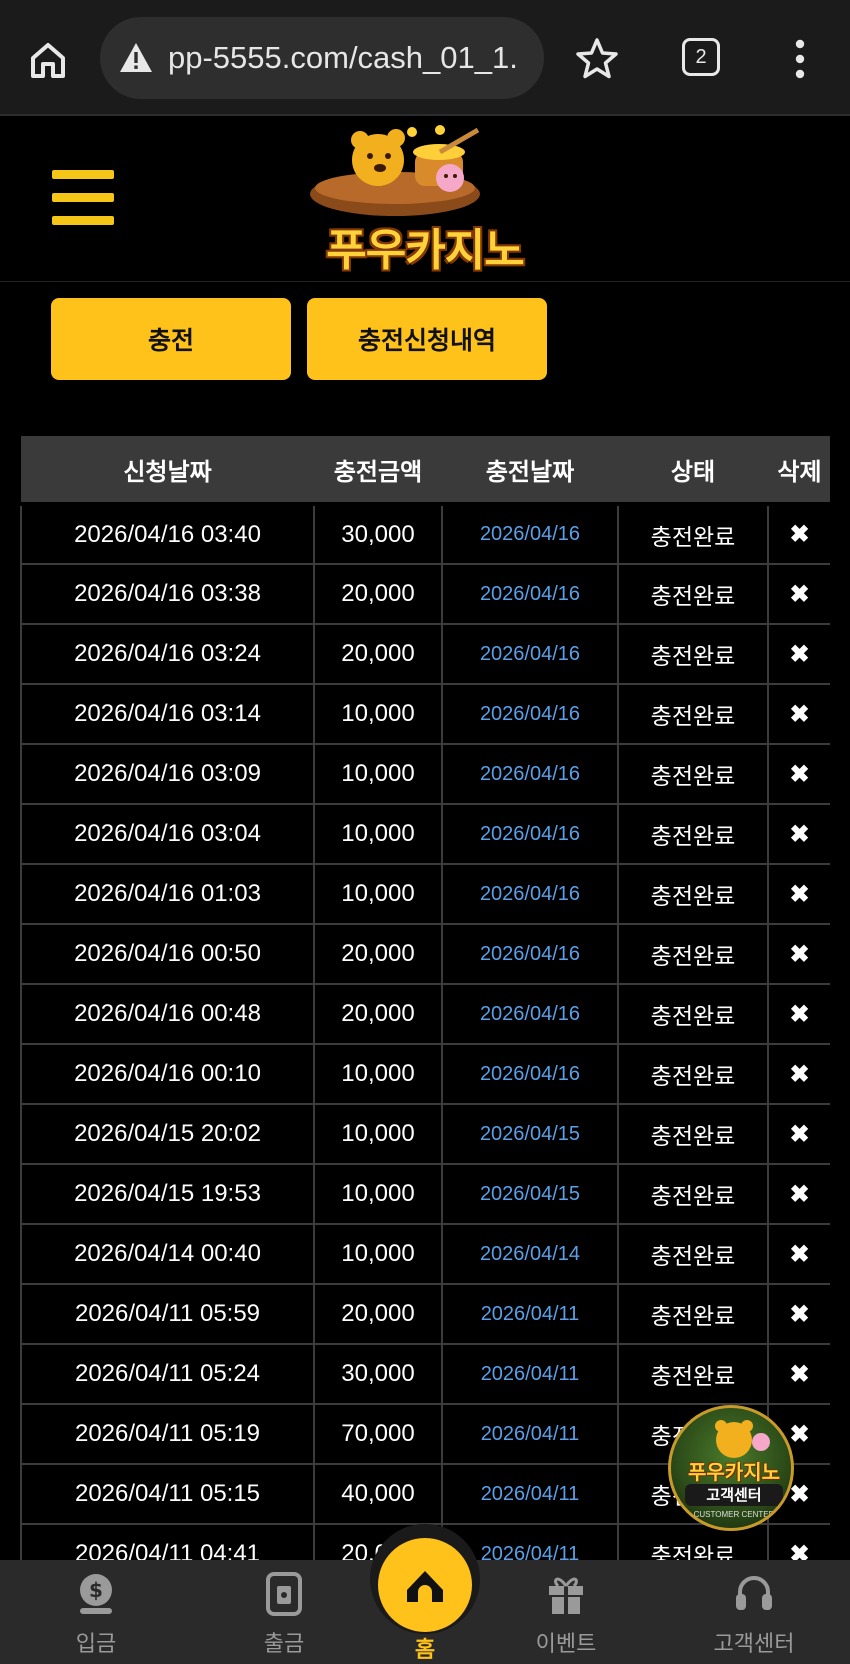 The image size is (850, 1664). Describe the element at coordinates (701, 57) in the screenshot. I see `tab-switcher-button: 2` at that location.